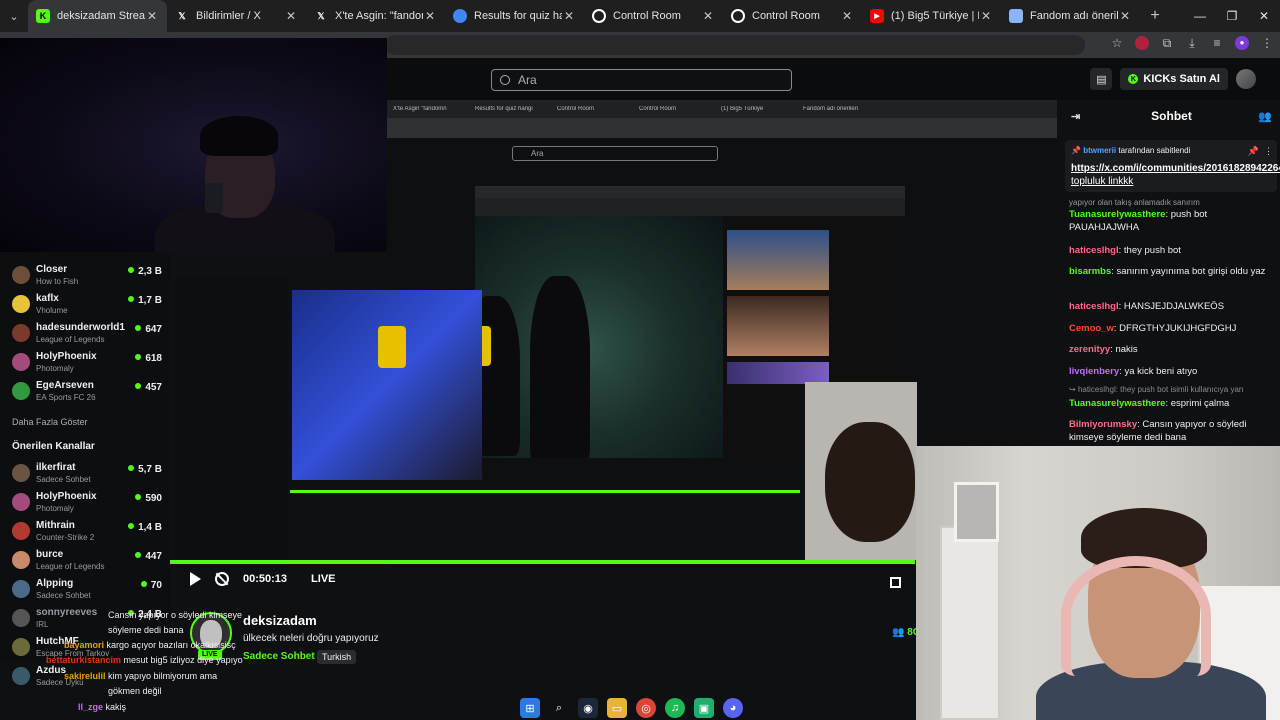 Image resolution: width=1280 pixels, height=720 pixels. Describe the element at coordinates (792, 16) in the screenshot. I see `tab-control-room-2: Control Room ✕` at that location.